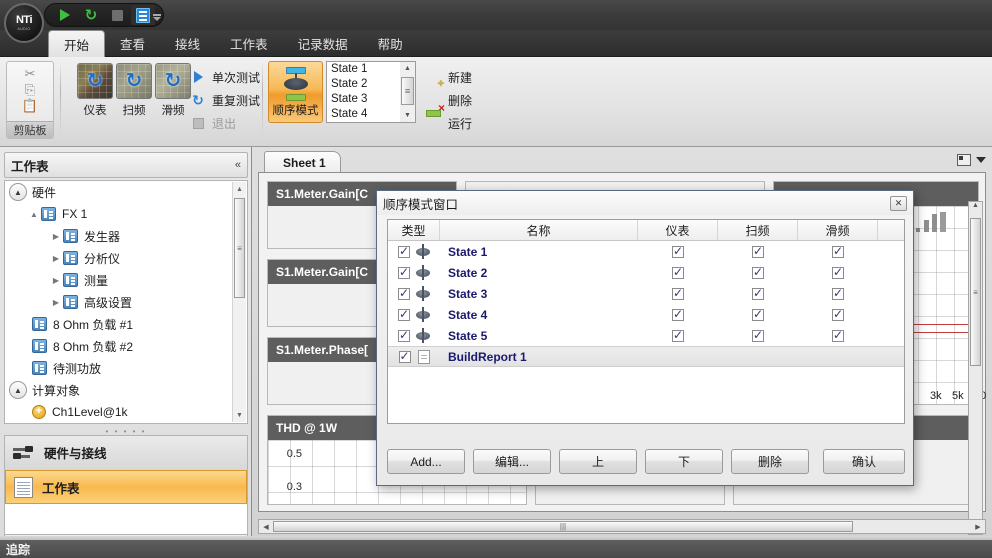 This screenshot has width=992, height=558. What do you see at coordinates (898, 203) in the screenshot?
I see `close-icon: ✕` at bounding box center [898, 203].